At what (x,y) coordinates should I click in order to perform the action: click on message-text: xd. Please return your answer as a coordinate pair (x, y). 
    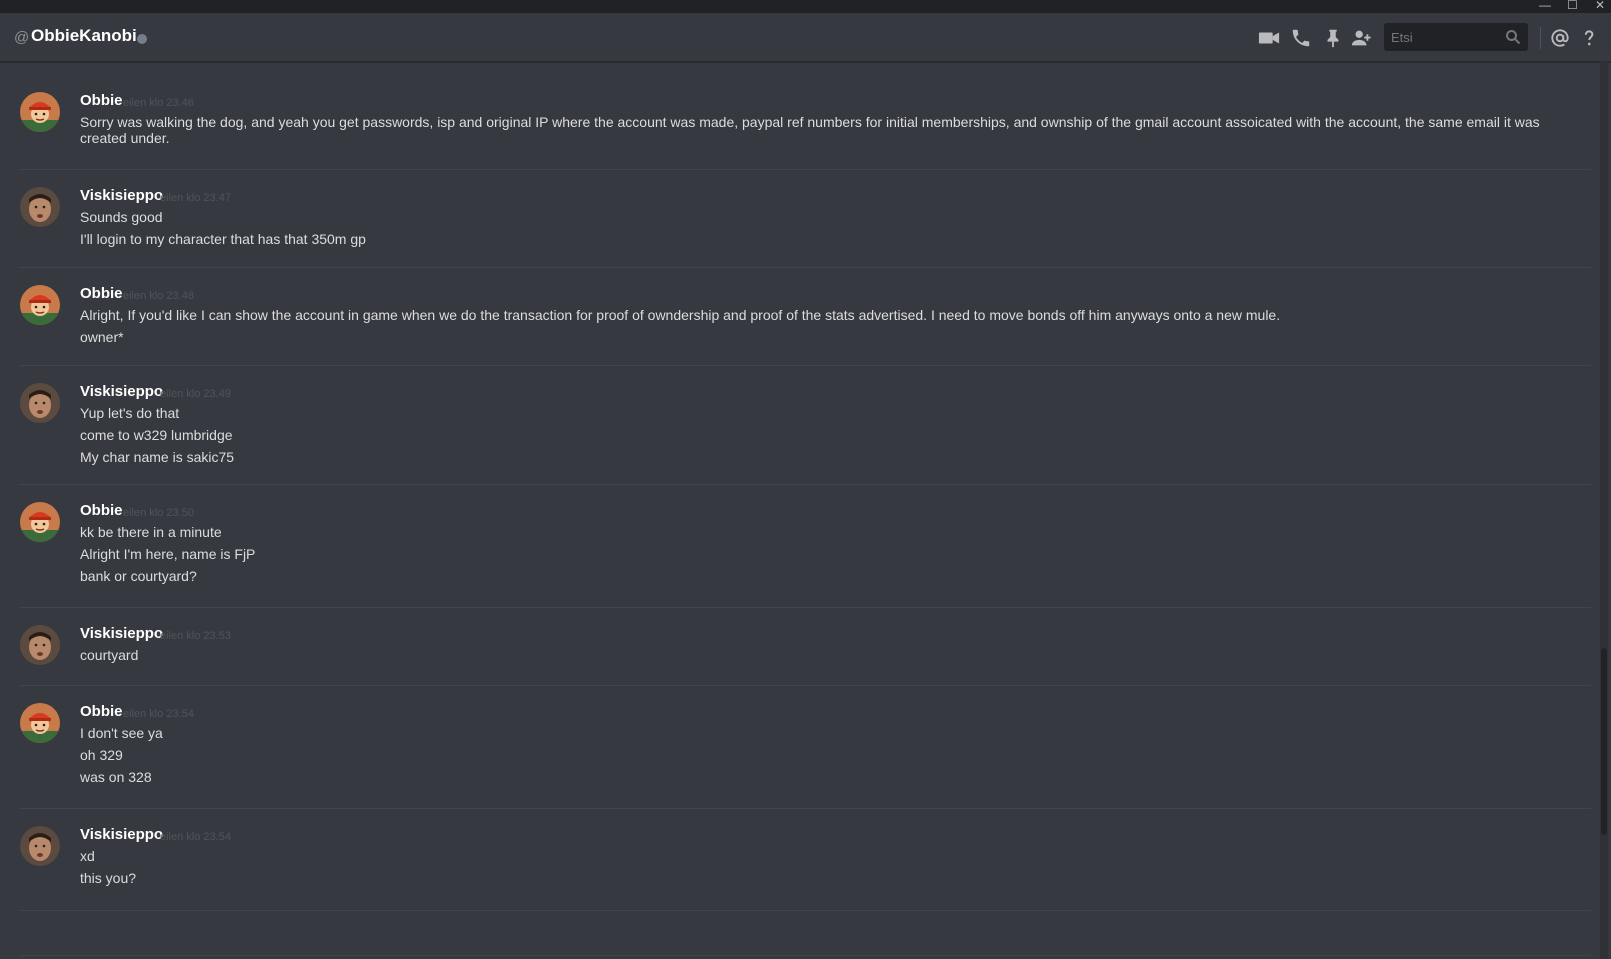
    Looking at the image, I should click on (87, 856).